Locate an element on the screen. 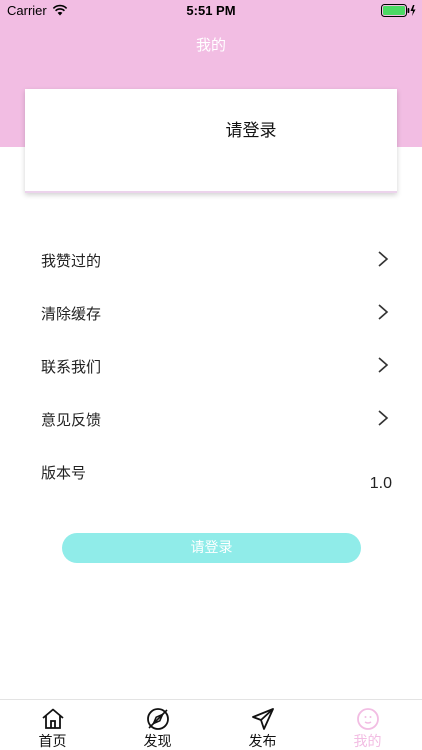 This screenshot has height=750, width=422. clock: 5:51 PM is located at coordinates (211, 10).